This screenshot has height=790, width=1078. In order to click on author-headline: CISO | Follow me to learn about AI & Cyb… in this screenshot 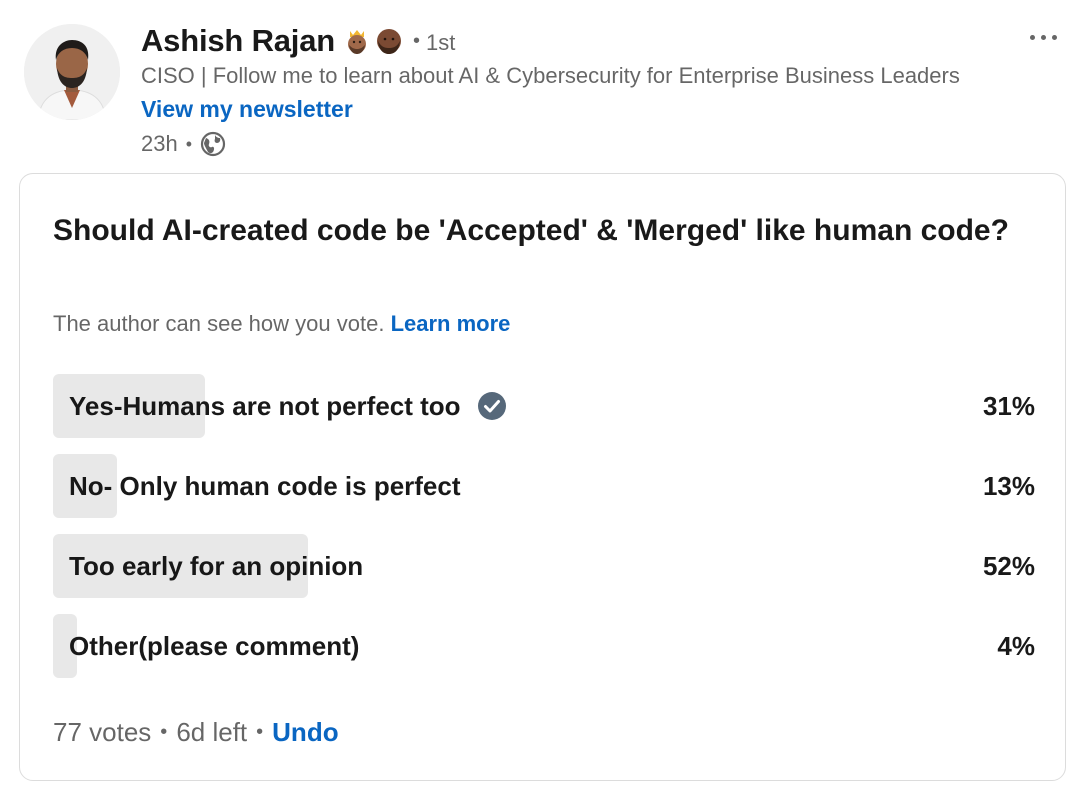, I will do `click(550, 75)`.